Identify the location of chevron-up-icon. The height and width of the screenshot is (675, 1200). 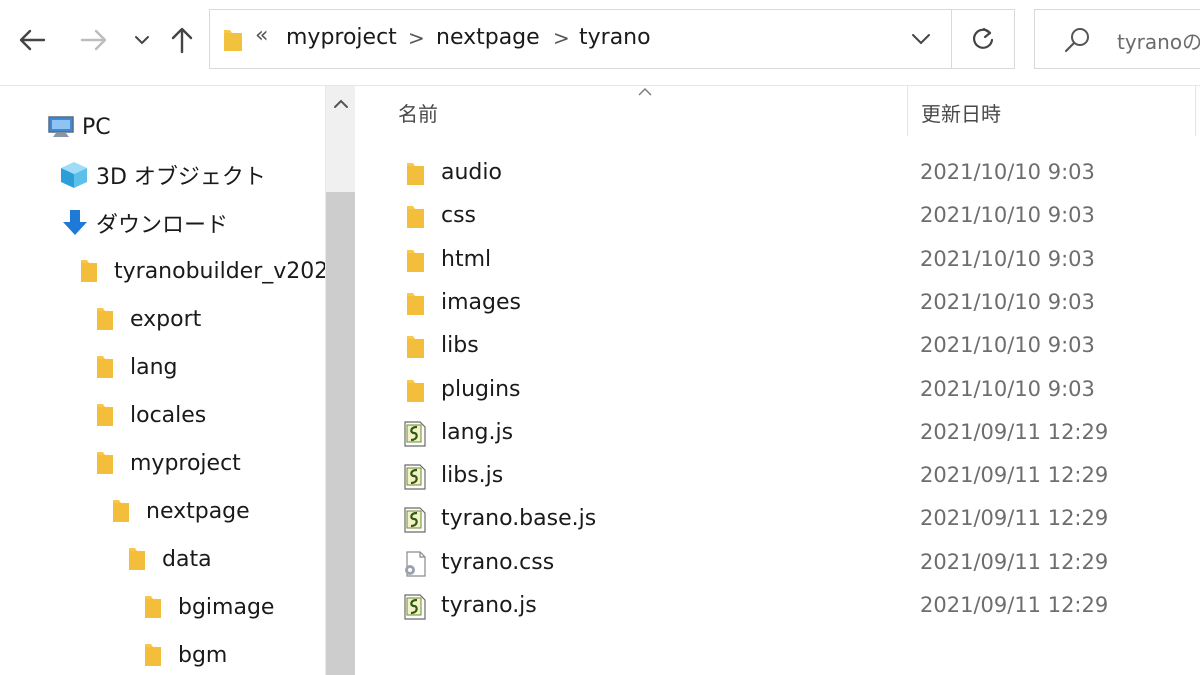
(341, 103).